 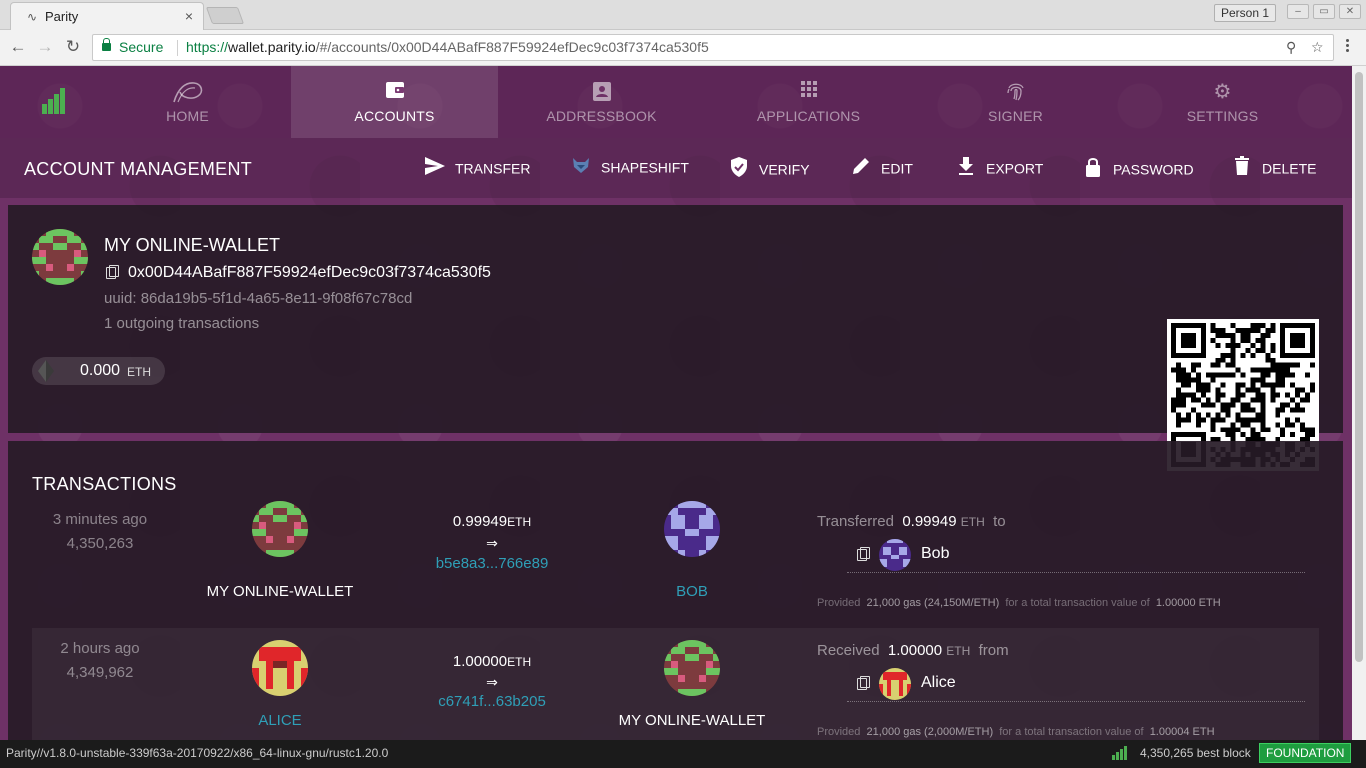 I want to click on tx-time: 2 hours ago, so click(x=100, y=648).